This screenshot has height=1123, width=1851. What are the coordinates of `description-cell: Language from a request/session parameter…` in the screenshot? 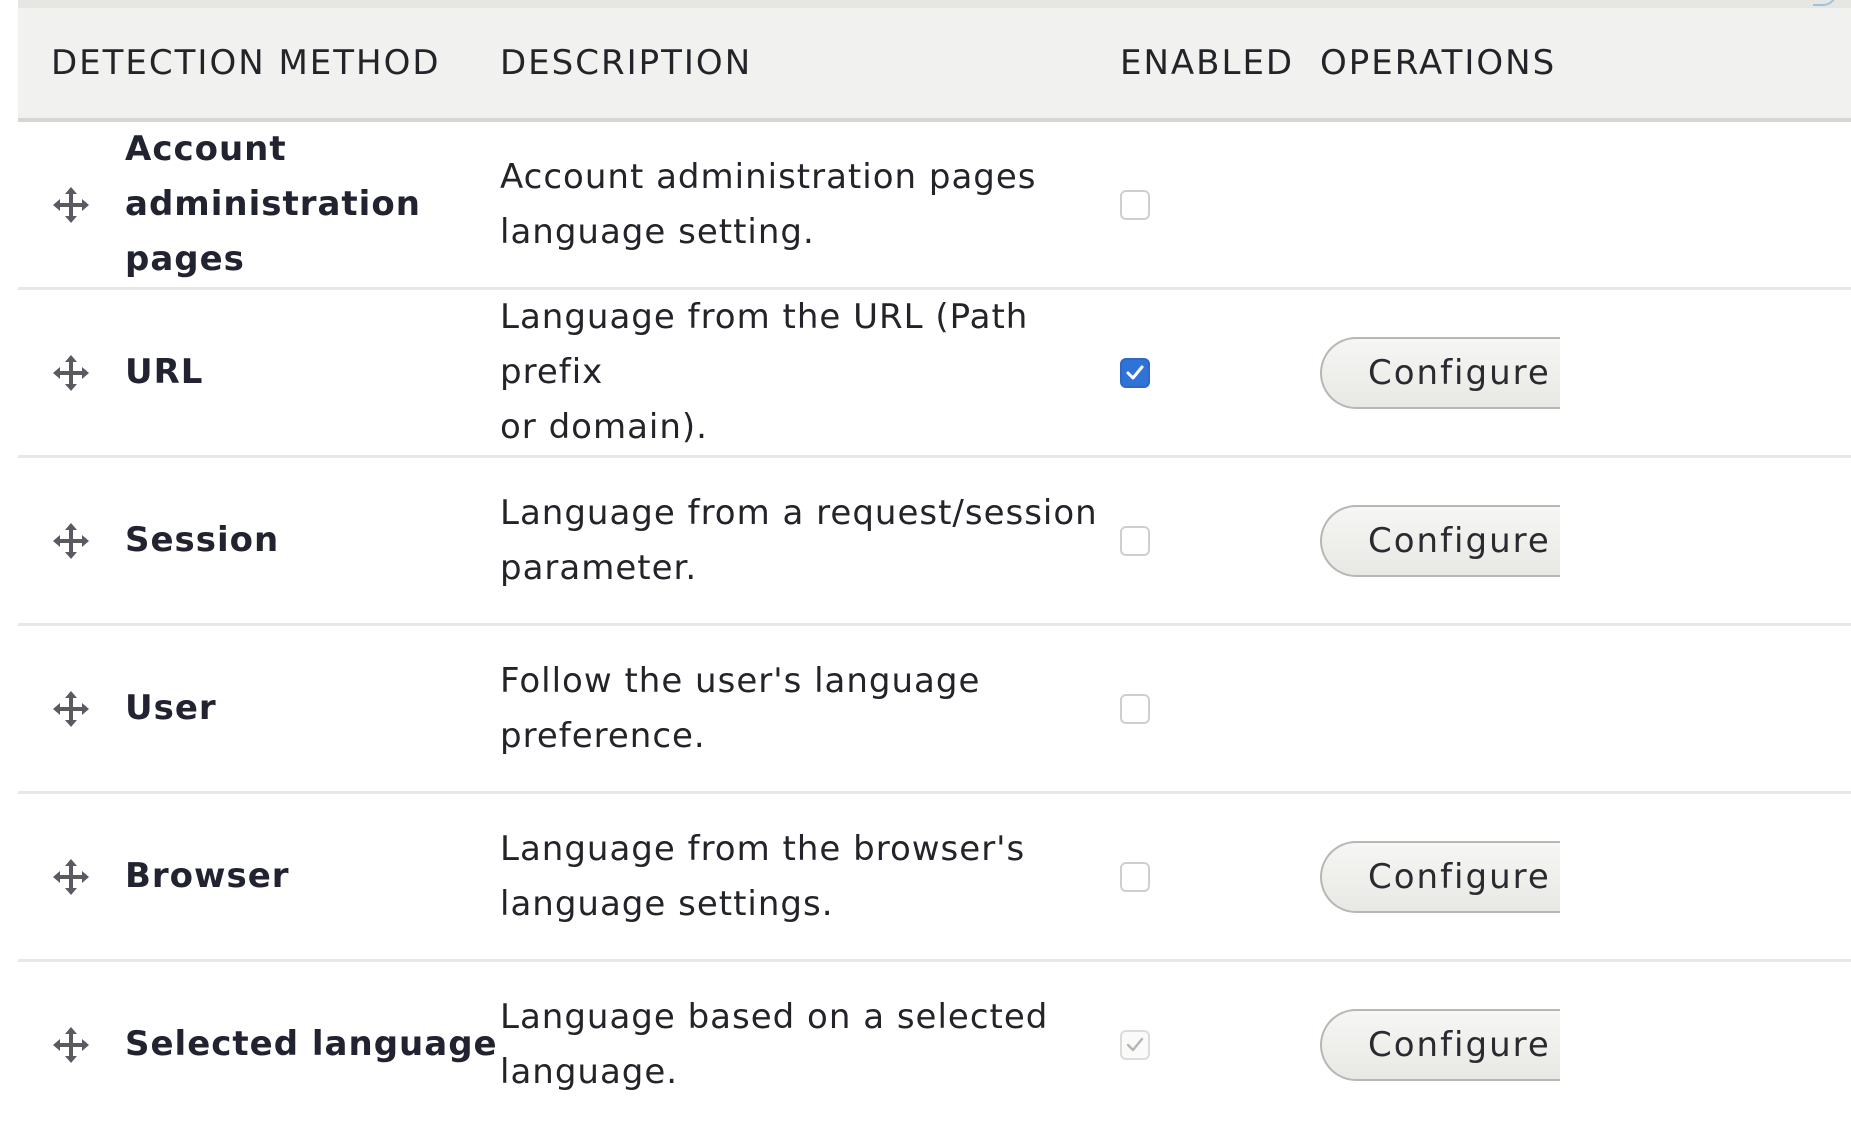 It's located at (810, 541).